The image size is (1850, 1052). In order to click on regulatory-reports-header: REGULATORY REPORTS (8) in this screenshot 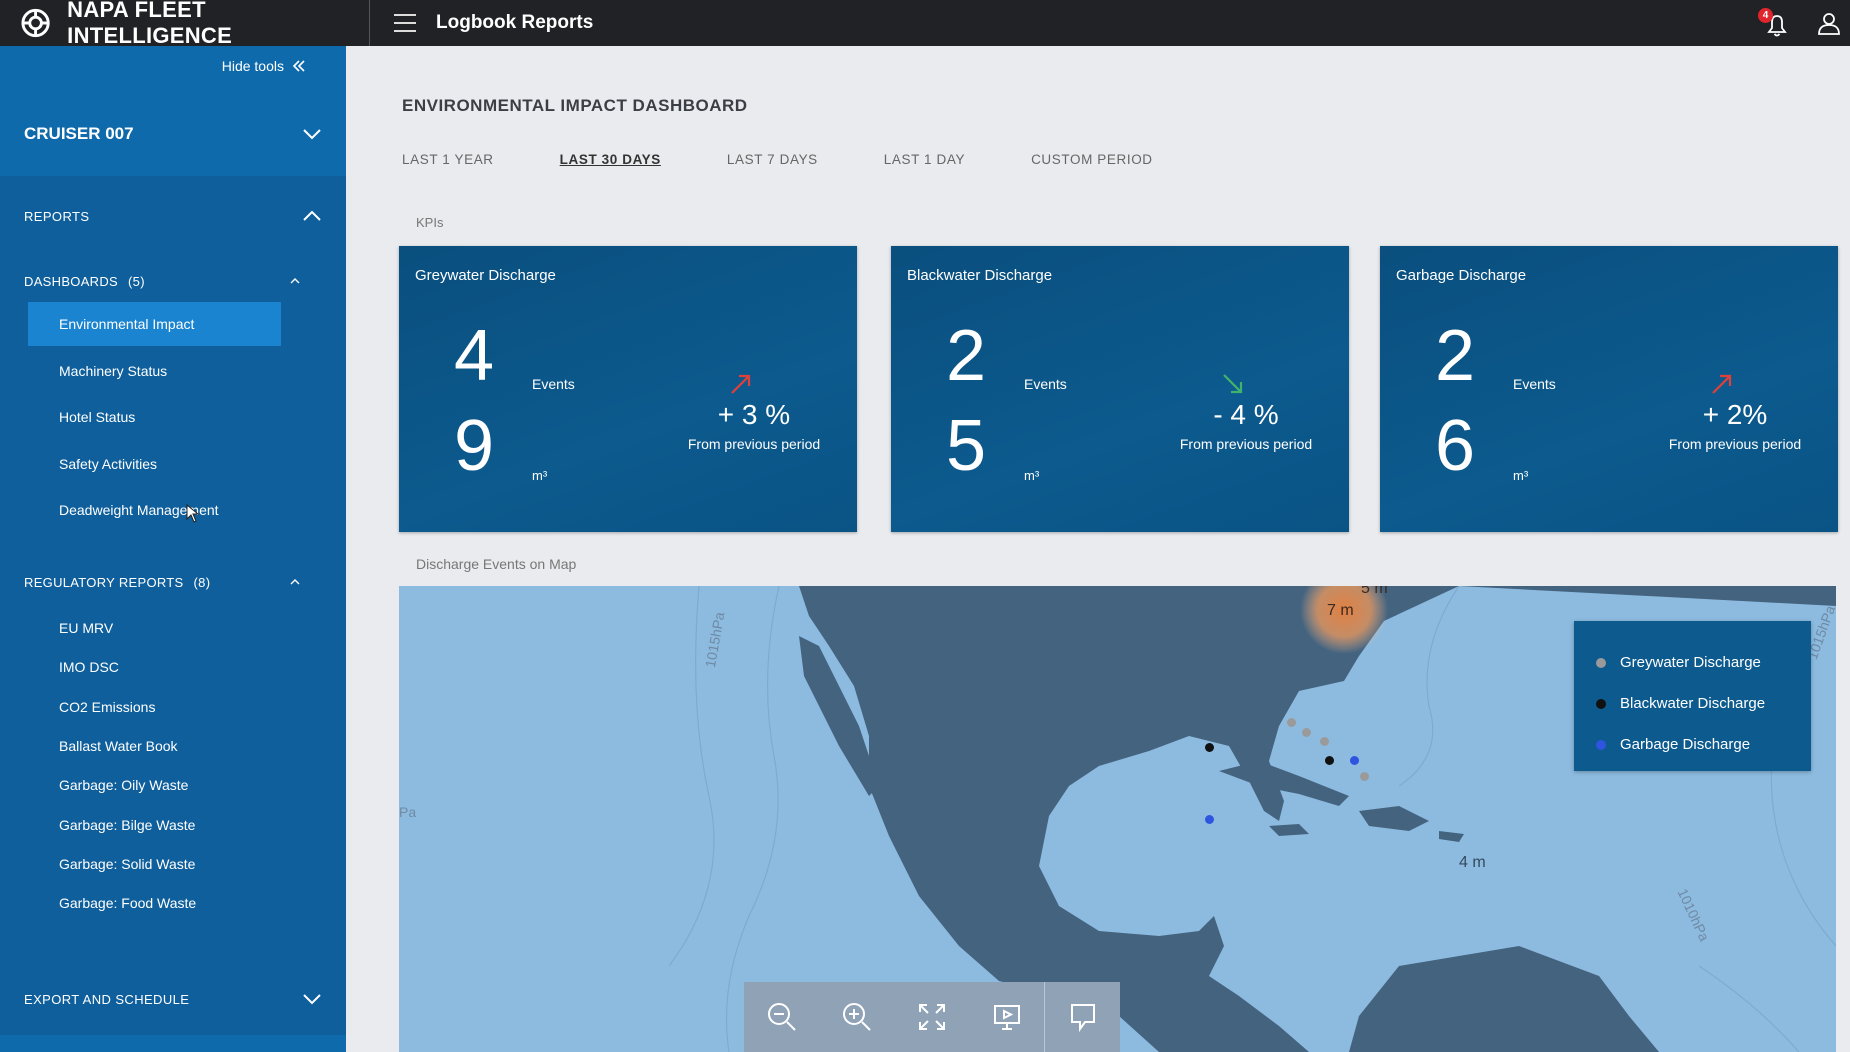, I will do `click(162, 582)`.